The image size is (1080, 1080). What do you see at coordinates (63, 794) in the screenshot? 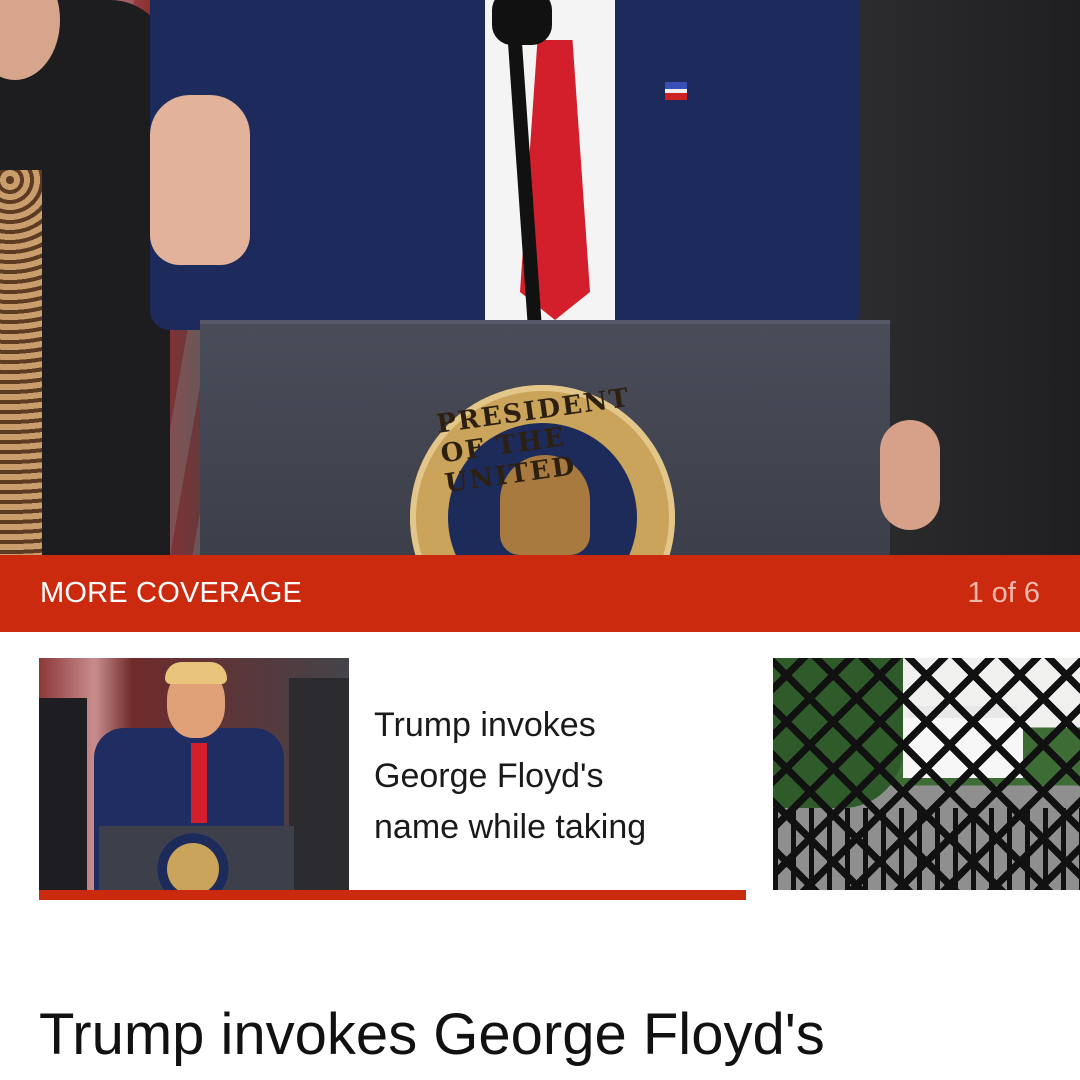
I see `thumb-person-left` at bounding box center [63, 794].